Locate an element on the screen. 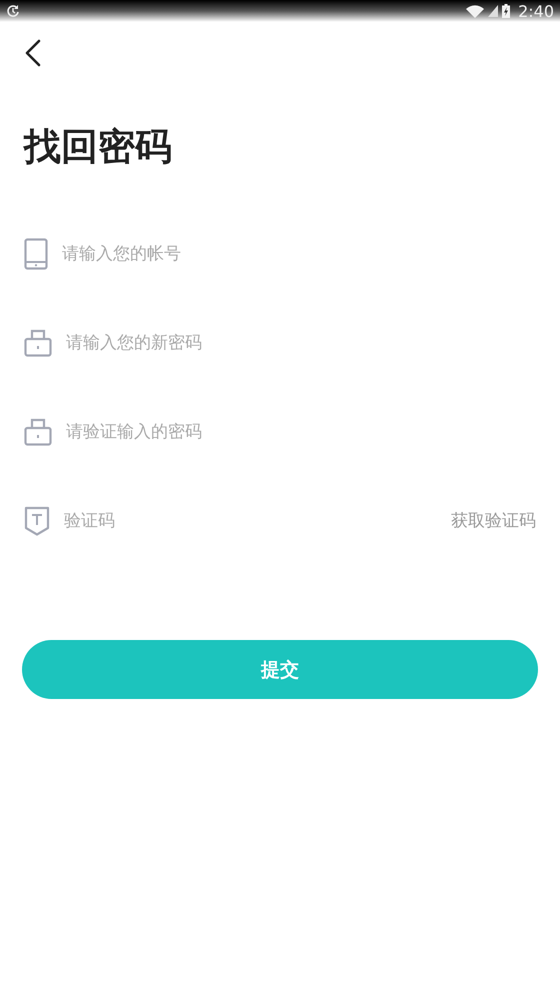 The image size is (560, 998). input-field: 请输入您的新密码 is located at coordinates (301, 343).